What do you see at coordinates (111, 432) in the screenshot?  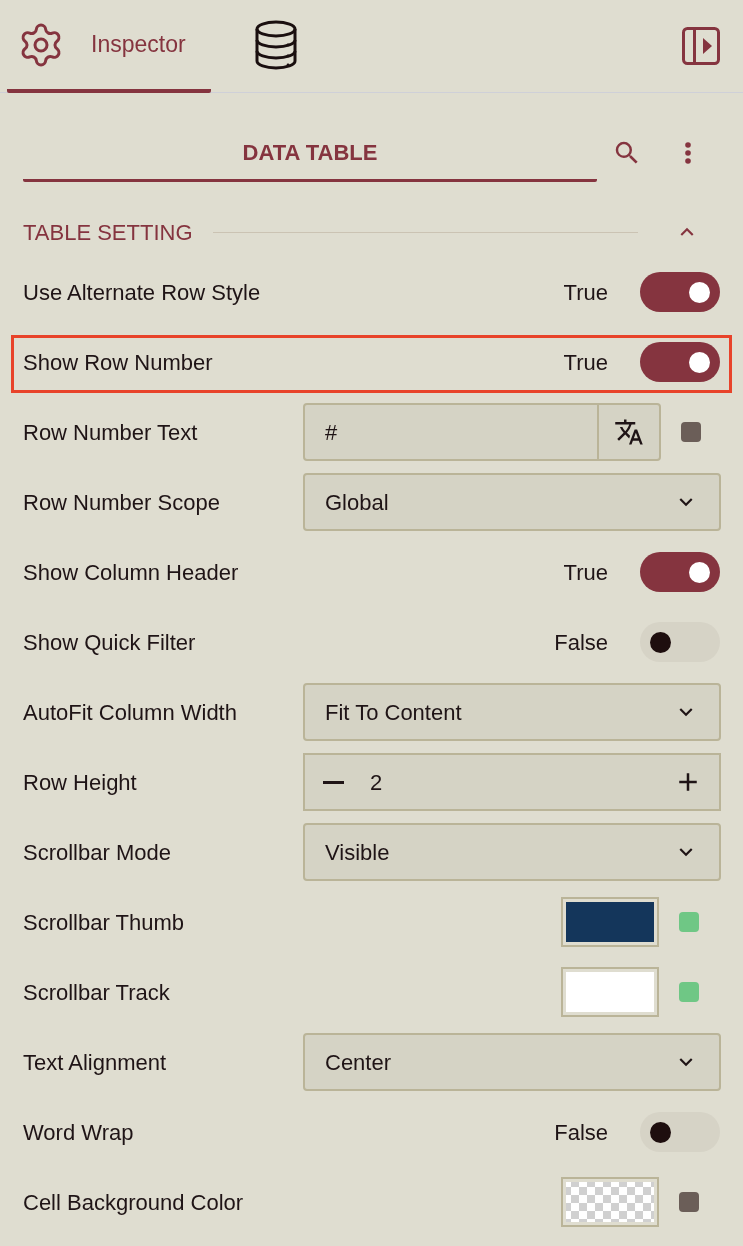 I see `setting-label: Row Number Text` at bounding box center [111, 432].